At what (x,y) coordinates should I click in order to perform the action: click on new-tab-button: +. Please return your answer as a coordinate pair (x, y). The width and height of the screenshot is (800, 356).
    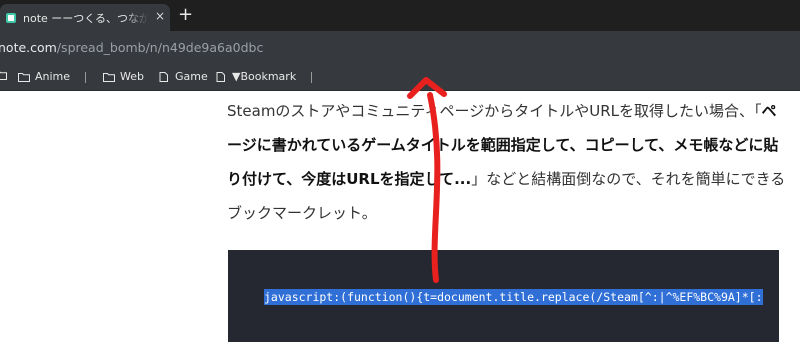
    Looking at the image, I should click on (185, 15).